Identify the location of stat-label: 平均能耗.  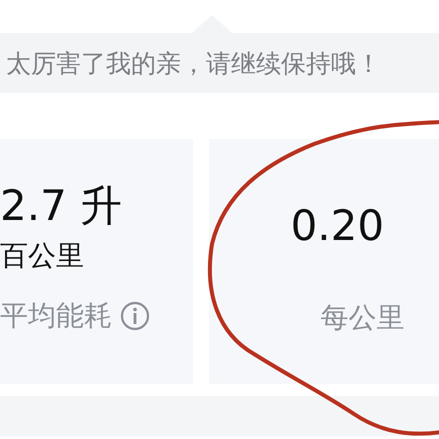
(56, 316).